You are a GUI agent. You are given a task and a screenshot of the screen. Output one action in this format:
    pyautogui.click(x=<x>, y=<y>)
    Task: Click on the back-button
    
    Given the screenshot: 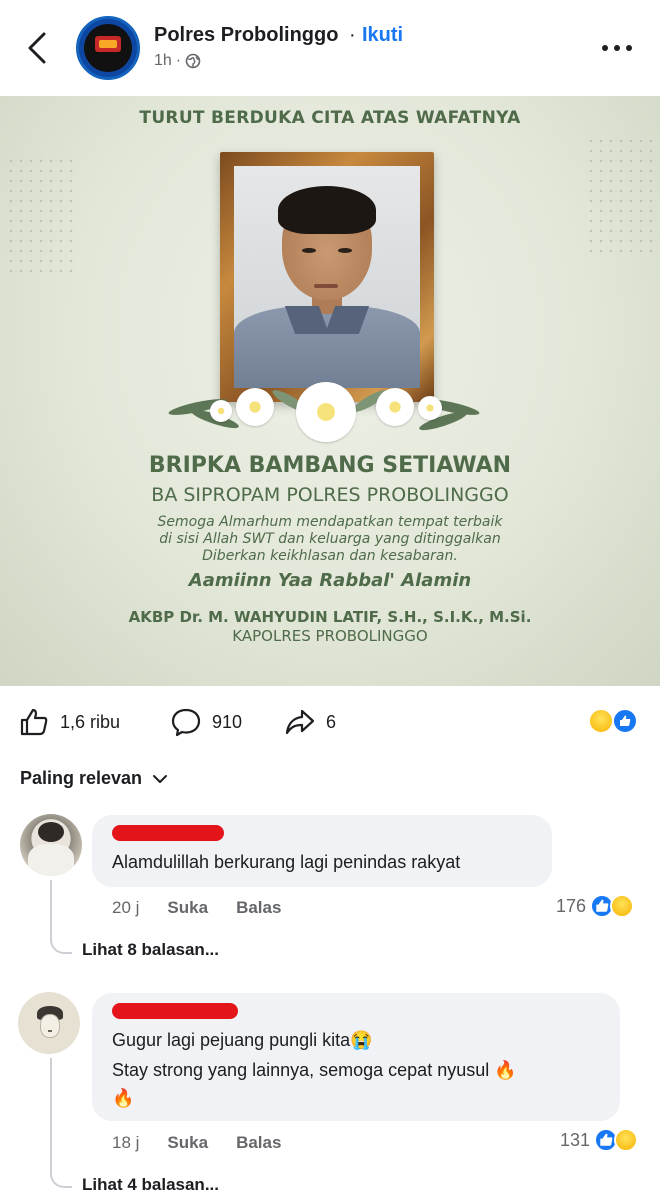 What is the action you would take?
    pyautogui.click(x=38, y=48)
    